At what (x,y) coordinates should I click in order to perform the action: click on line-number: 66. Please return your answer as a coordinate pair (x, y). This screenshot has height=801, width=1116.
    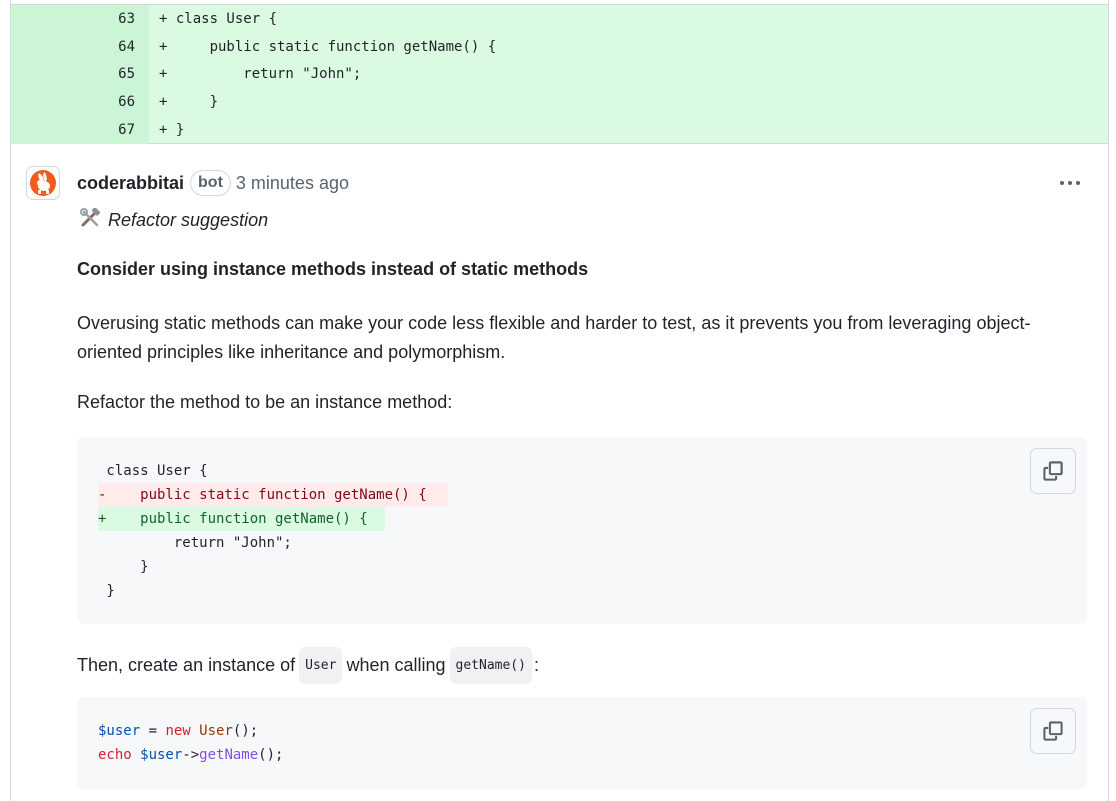
    Looking at the image, I should click on (80, 102).